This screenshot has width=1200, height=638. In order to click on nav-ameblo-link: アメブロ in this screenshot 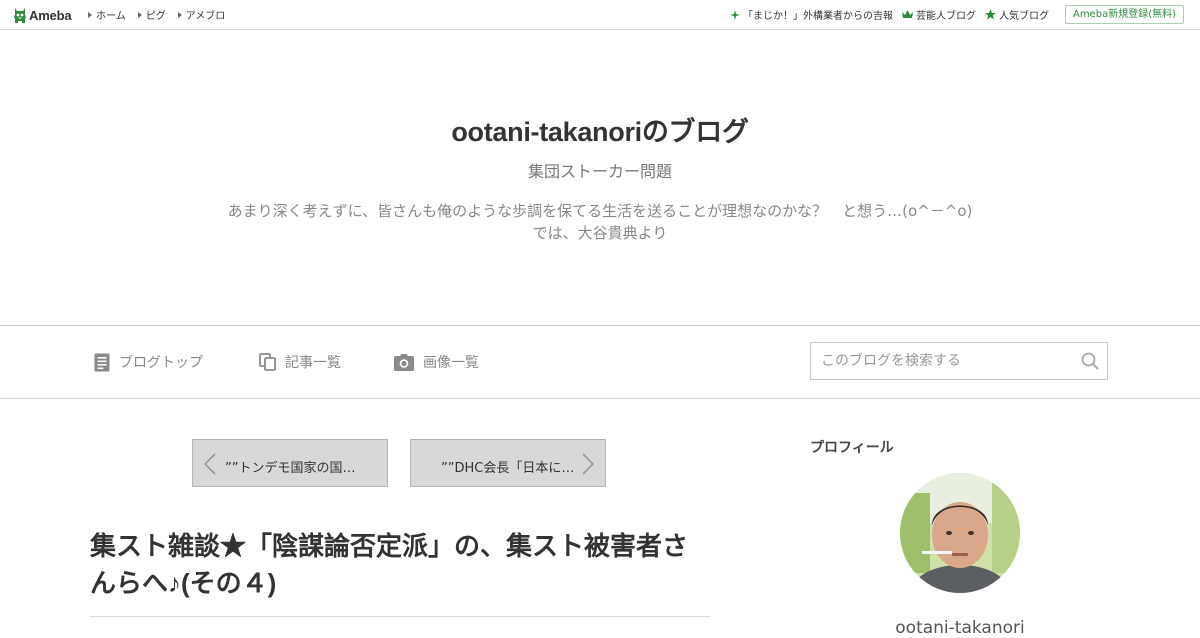, I will do `click(201, 14)`.